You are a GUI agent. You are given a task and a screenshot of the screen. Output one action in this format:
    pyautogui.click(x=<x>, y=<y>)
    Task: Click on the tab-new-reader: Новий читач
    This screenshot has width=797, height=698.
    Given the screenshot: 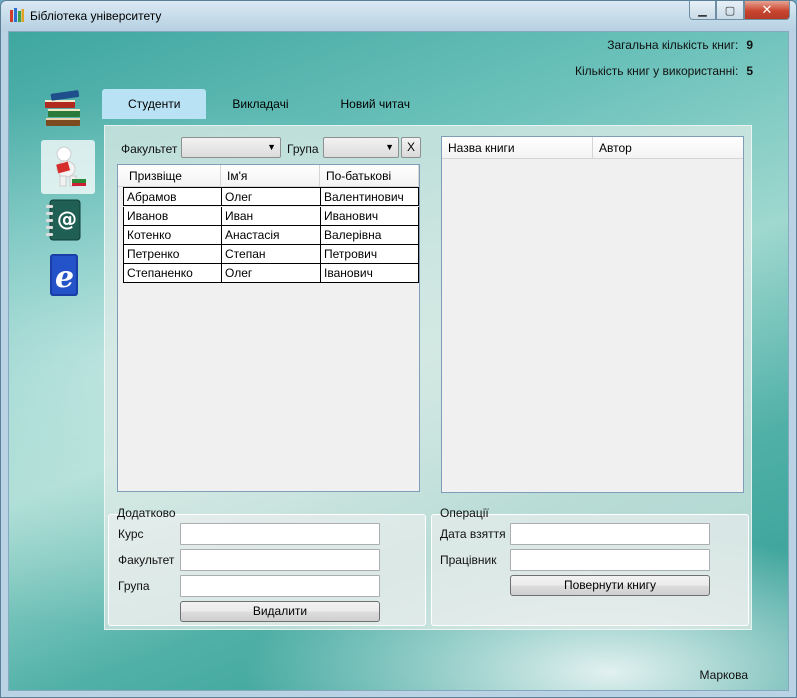 What is the action you would take?
    pyautogui.click(x=375, y=104)
    